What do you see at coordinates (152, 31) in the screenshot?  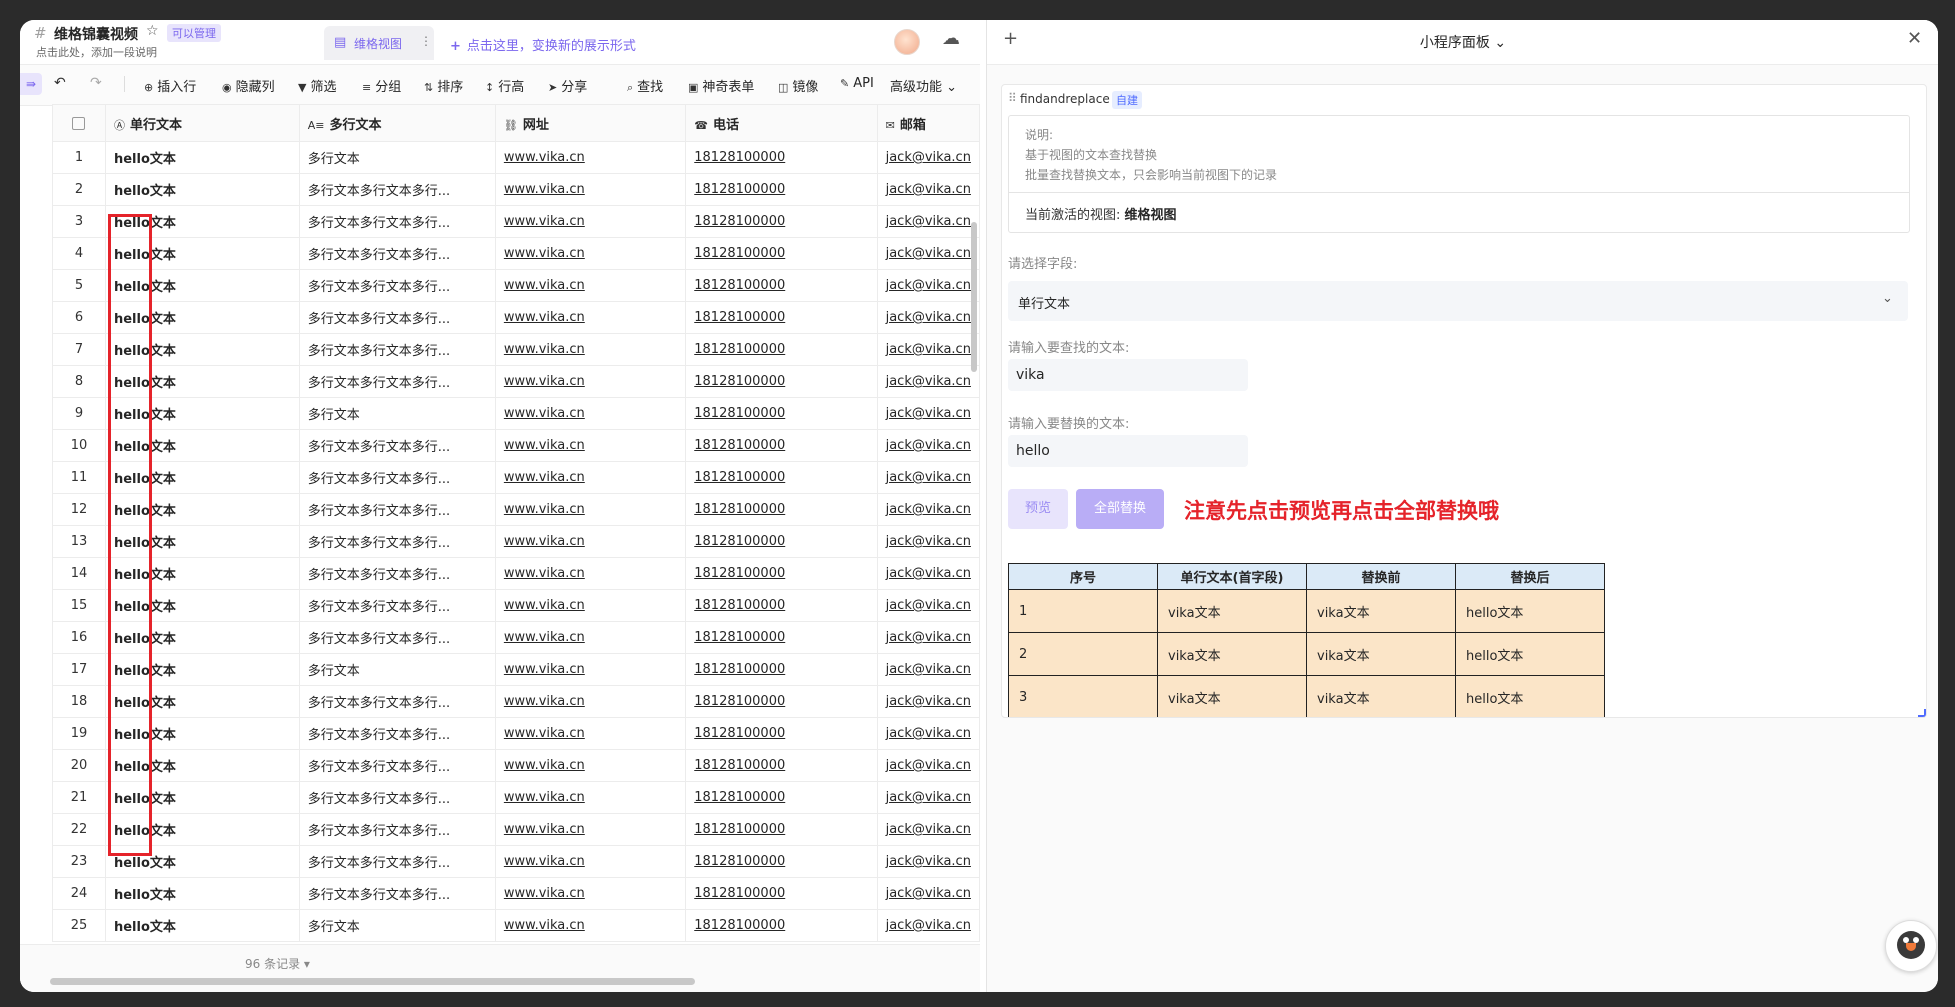 I see `star-icon: ☆` at bounding box center [152, 31].